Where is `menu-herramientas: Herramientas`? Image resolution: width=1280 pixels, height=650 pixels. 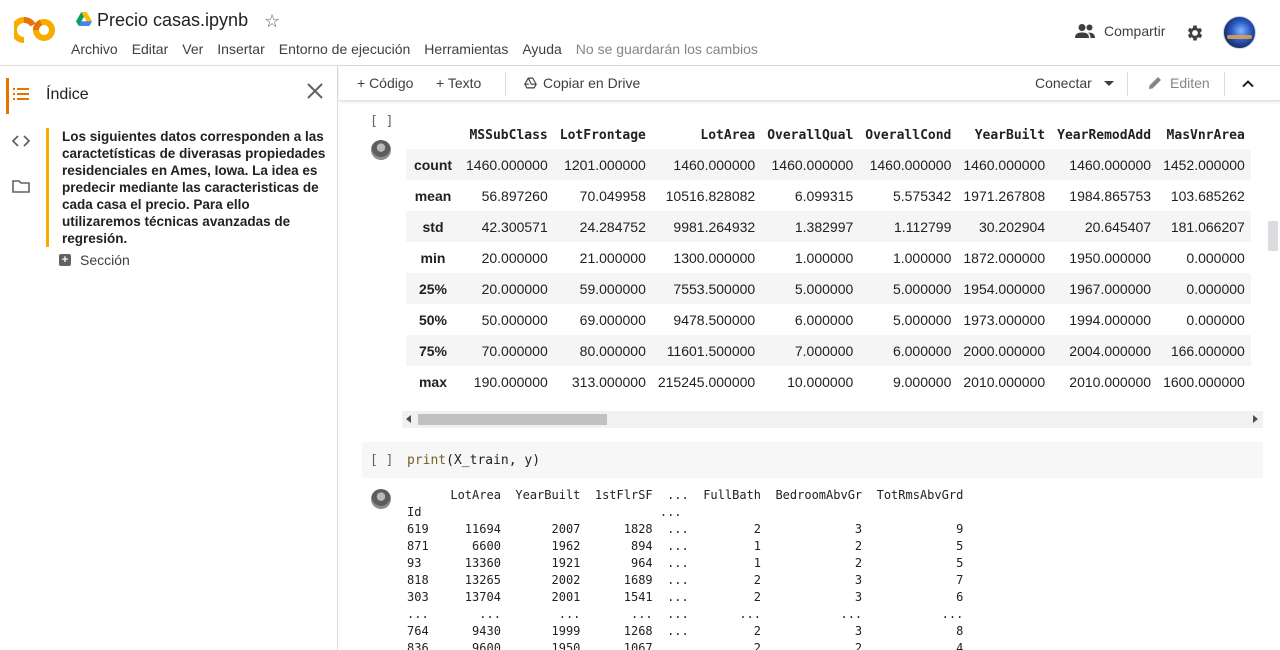
menu-herramientas: Herramientas is located at coordinates (466, 49).